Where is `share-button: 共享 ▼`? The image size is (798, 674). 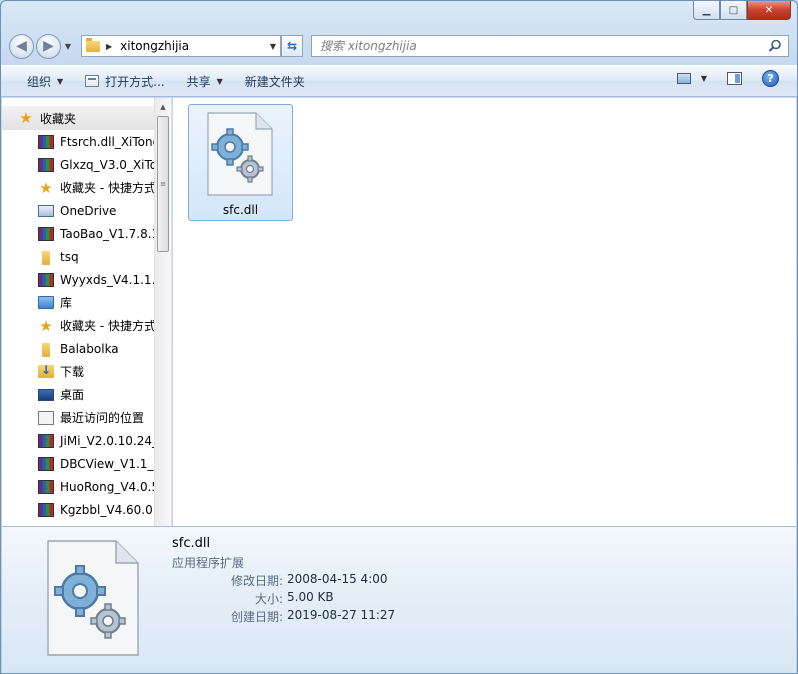
share-button: 共享 ▼ is located at coordinates (204, 81).